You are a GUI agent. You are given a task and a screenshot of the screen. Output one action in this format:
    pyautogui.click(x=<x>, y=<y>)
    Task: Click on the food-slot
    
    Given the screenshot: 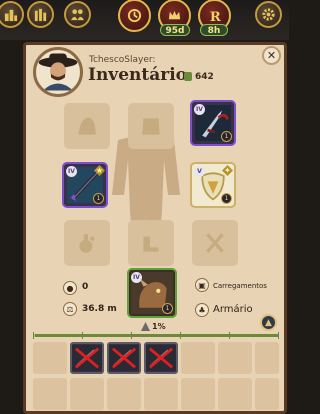 What is the action you would take?
    pyautogui.click(x=215, y=243)
    